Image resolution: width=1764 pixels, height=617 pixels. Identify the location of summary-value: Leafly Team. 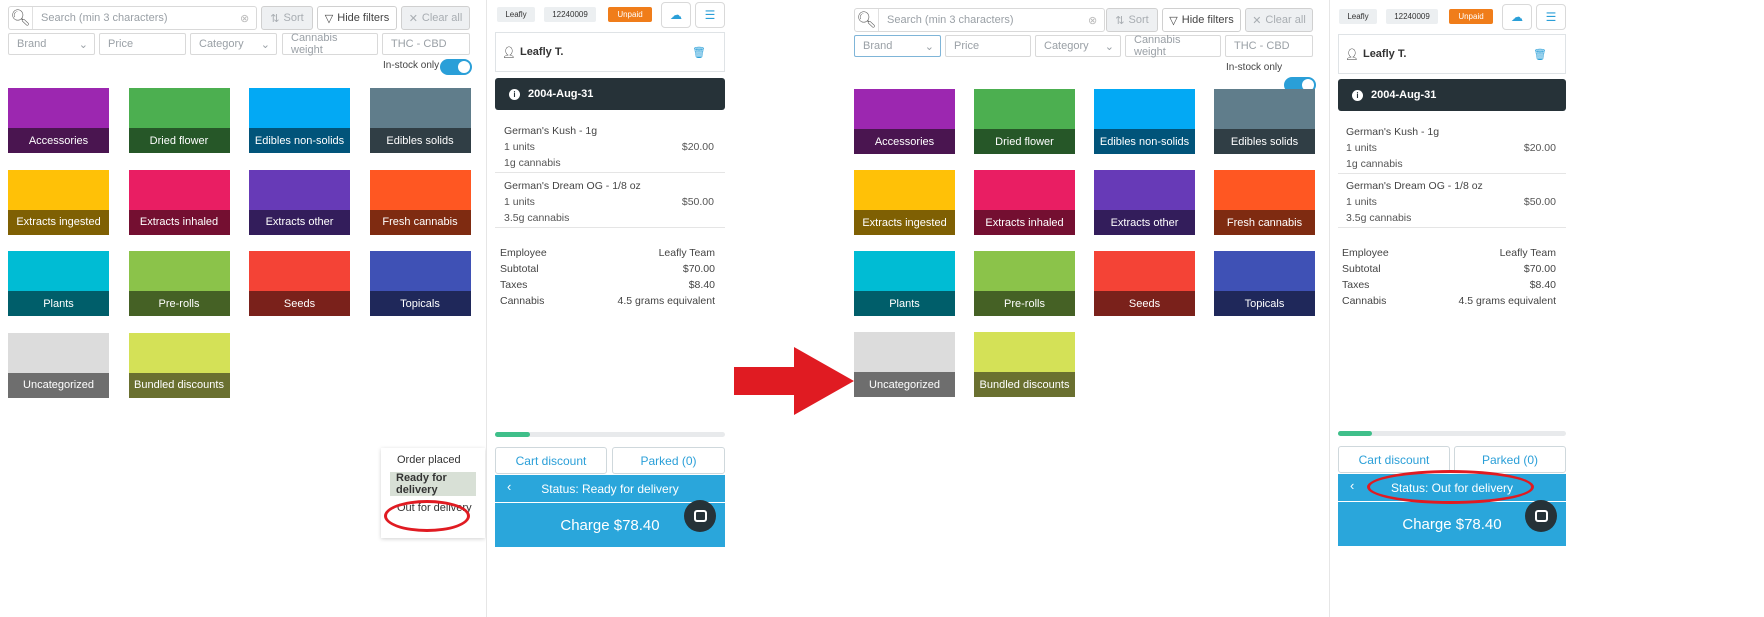
(686, 253).